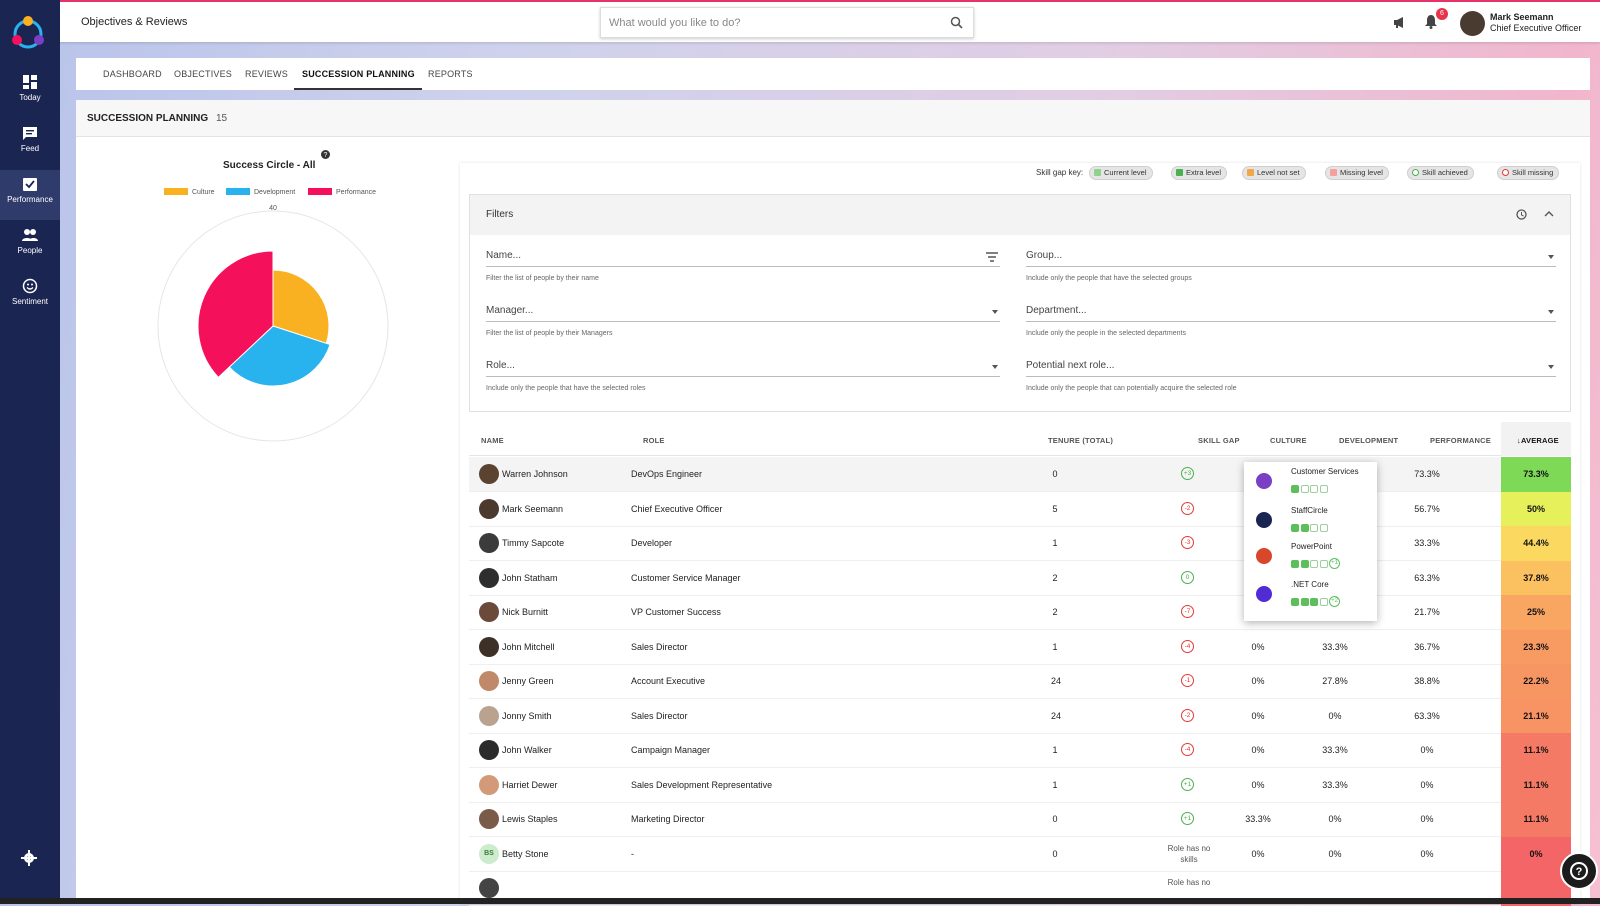  Describe the element at coordinates (30, 144) in the screenshot. I see `sidebar-item-feed: Feed` at that location.